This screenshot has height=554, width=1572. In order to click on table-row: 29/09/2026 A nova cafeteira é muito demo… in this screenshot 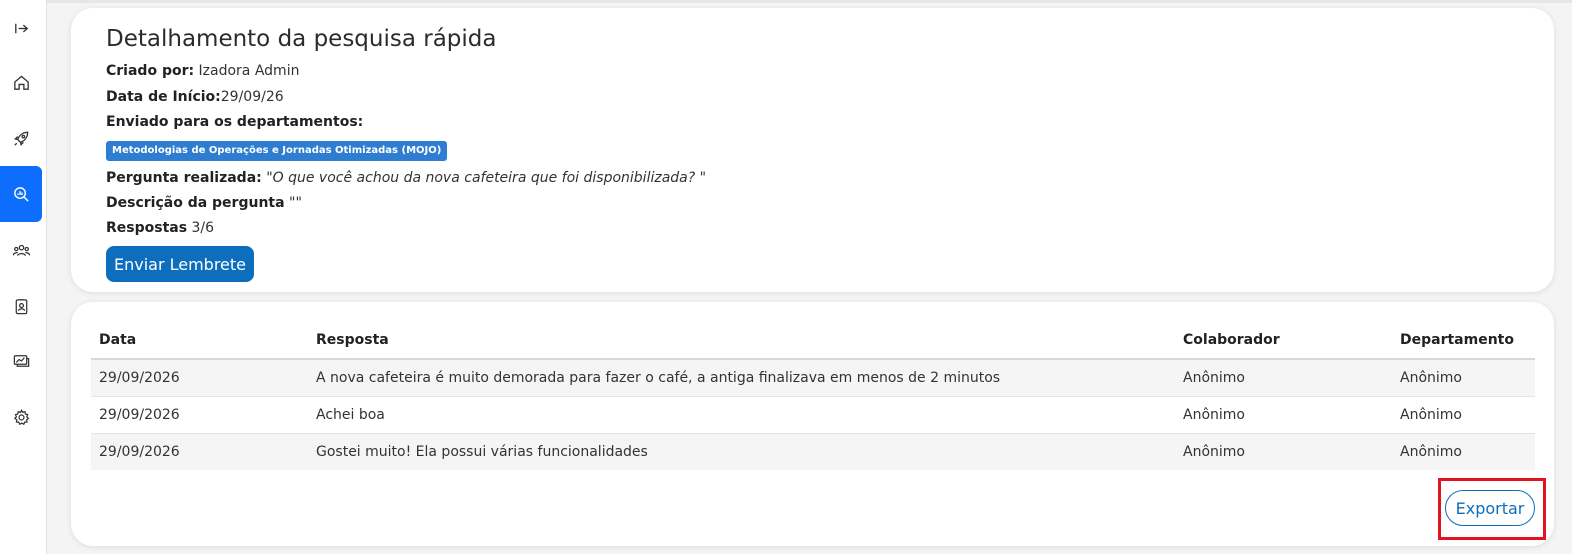, I will do `click(813, 378)`.